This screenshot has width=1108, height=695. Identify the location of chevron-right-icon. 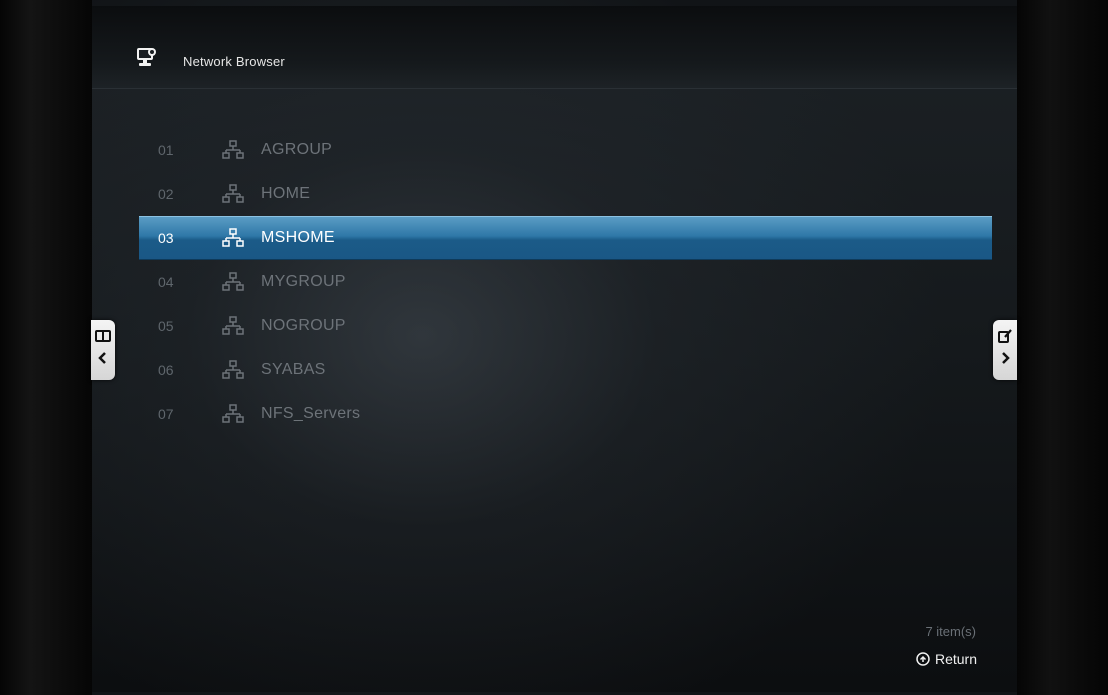
(1006, 358).